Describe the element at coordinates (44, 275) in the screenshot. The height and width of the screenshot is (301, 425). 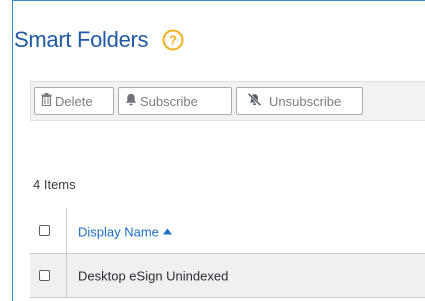
I see `row-checkbox` at that location.